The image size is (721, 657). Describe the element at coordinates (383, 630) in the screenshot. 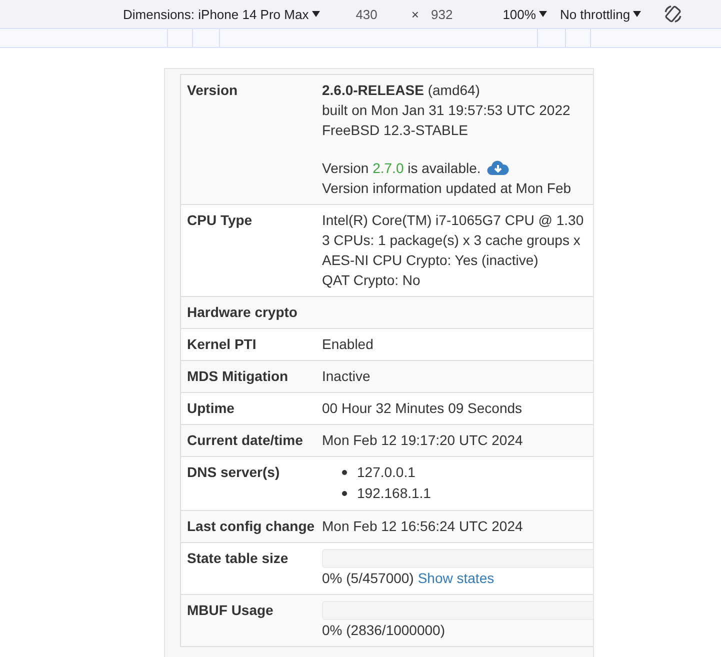

I see `value-text: 0% (2836/1000000)` at that location.